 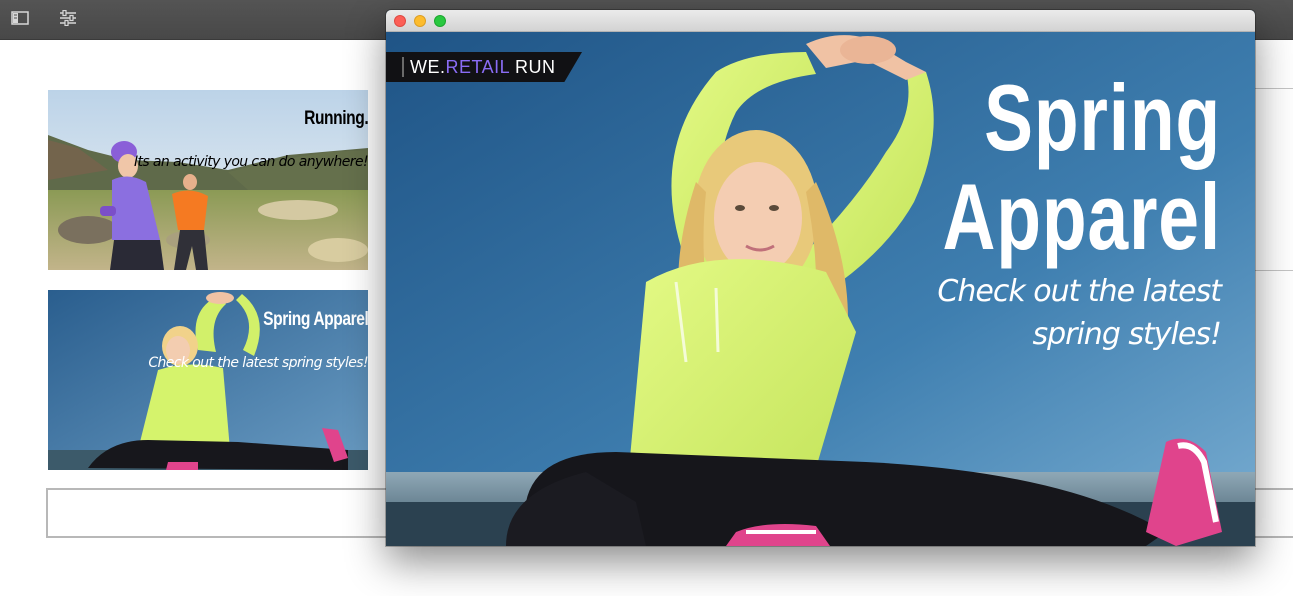 I want to click on teaser-title: Running., so click(x=335, y=118).